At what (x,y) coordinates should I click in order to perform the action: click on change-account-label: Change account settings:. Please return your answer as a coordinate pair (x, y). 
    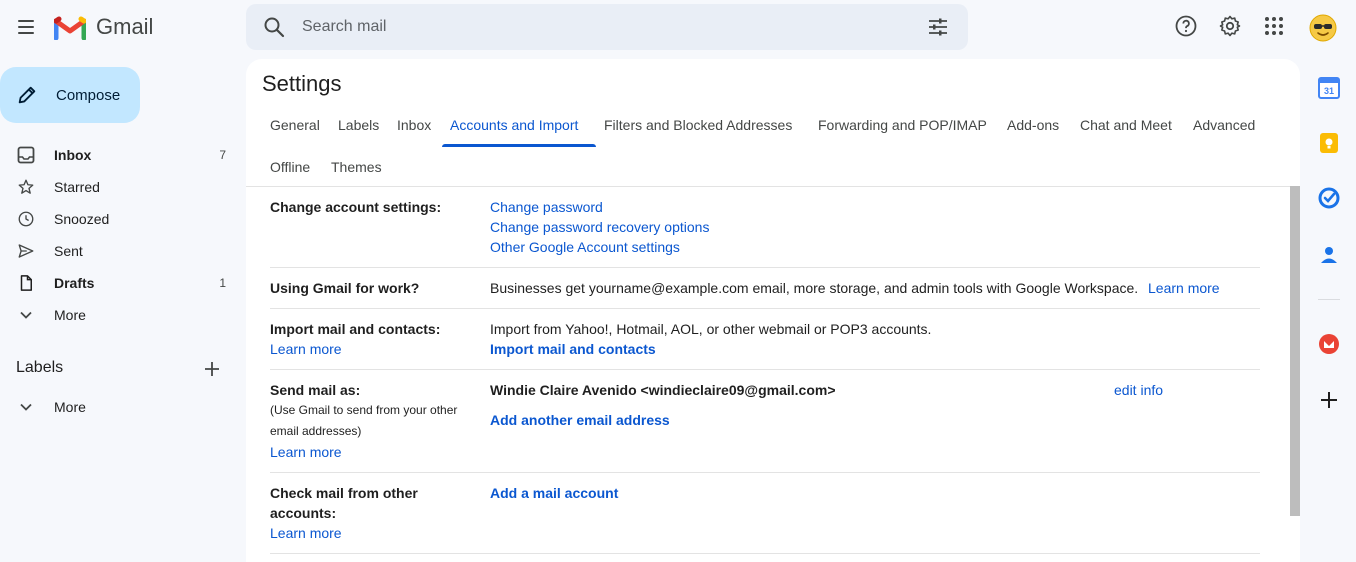
    Looking at the image, I should click on (356, 207).